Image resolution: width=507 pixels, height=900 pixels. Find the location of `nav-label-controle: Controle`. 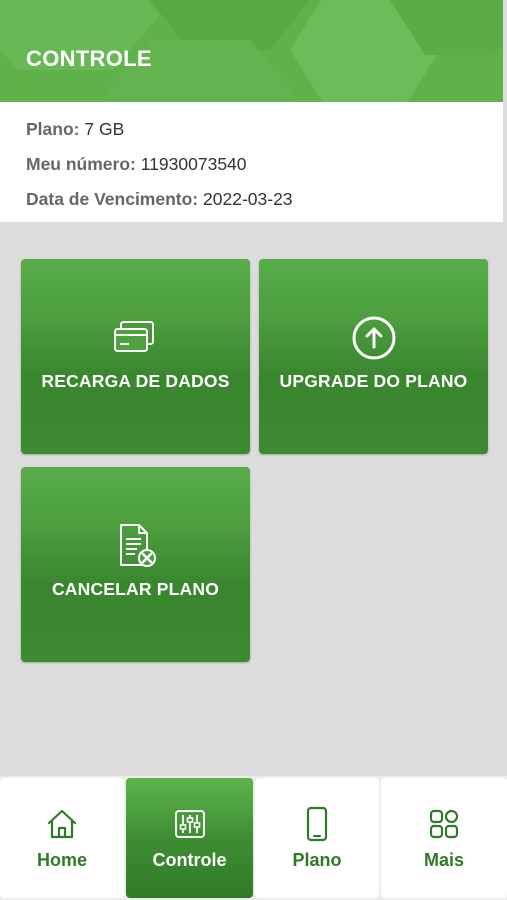

nav-label-controle: Controle is located at coordinates (189, 860).